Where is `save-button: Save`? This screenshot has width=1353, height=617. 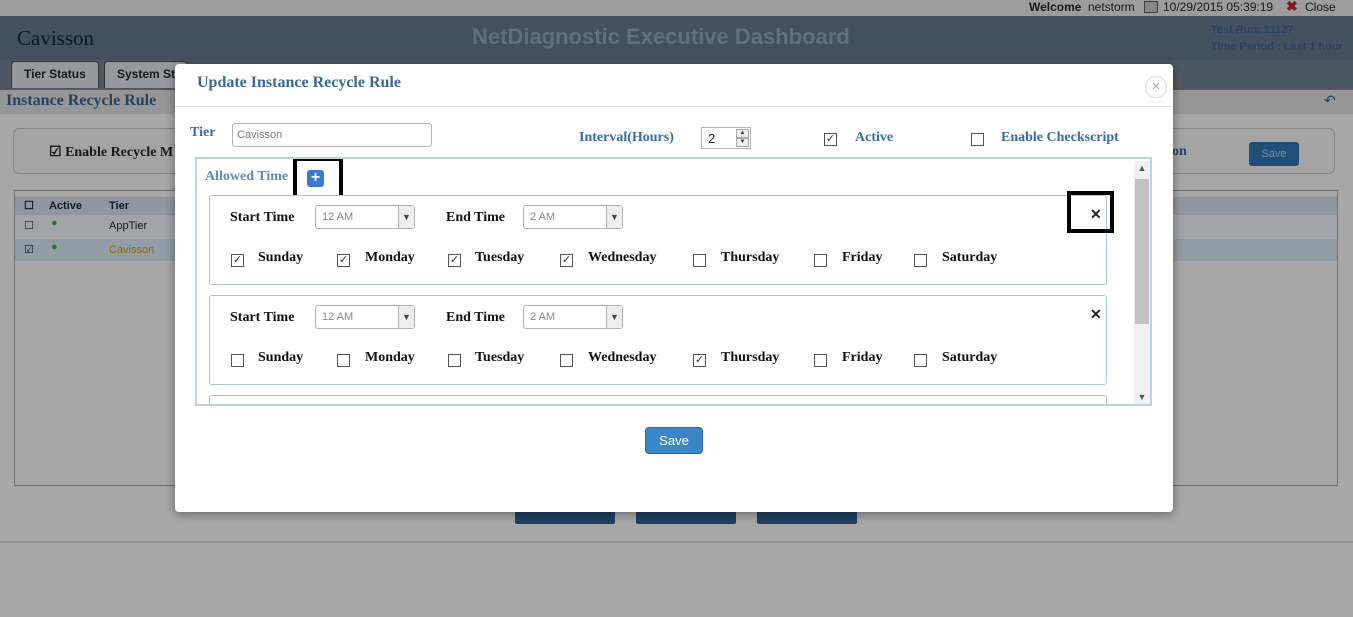
save-button: Save is located at coordinates (674, 440).